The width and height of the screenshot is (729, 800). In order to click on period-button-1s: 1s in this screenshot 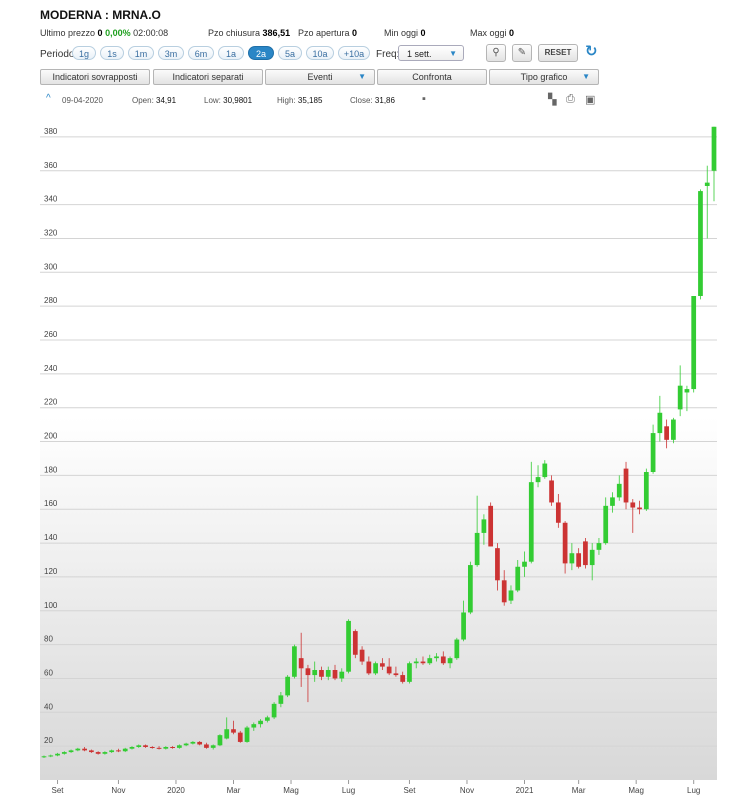, I will do `click(112, 53)`.